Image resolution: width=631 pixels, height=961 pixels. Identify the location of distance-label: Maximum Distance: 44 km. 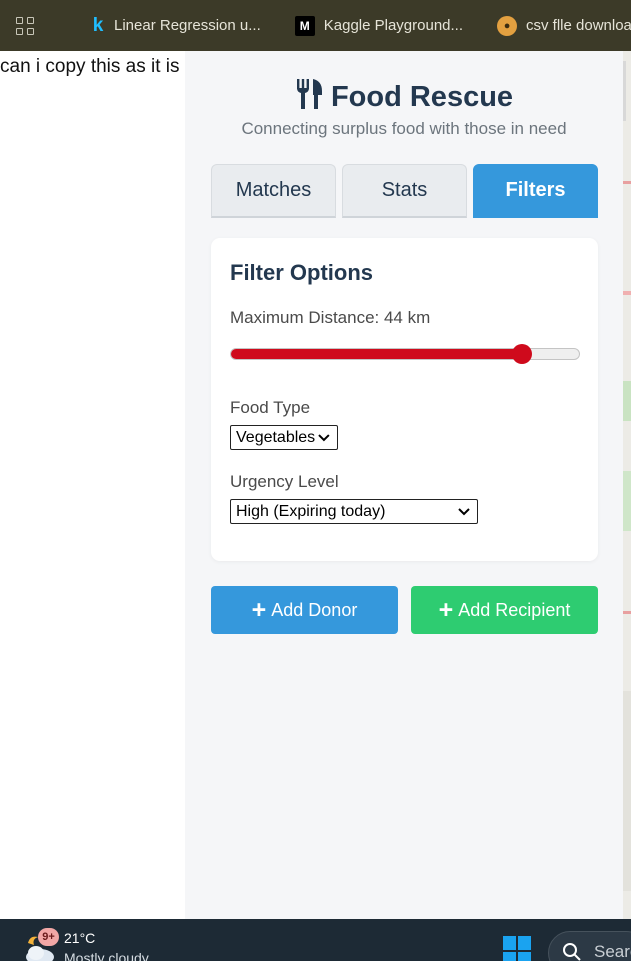
(330, 317).